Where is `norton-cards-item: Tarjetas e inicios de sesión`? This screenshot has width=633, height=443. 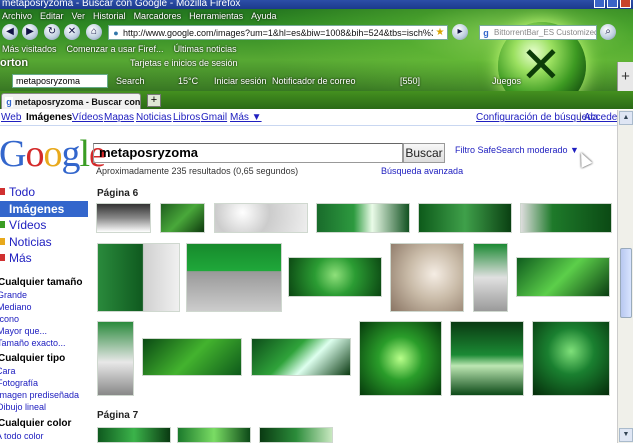 norton-cards-item: Tarjetas e inicios de sesión is located at coordinates (184, 63).